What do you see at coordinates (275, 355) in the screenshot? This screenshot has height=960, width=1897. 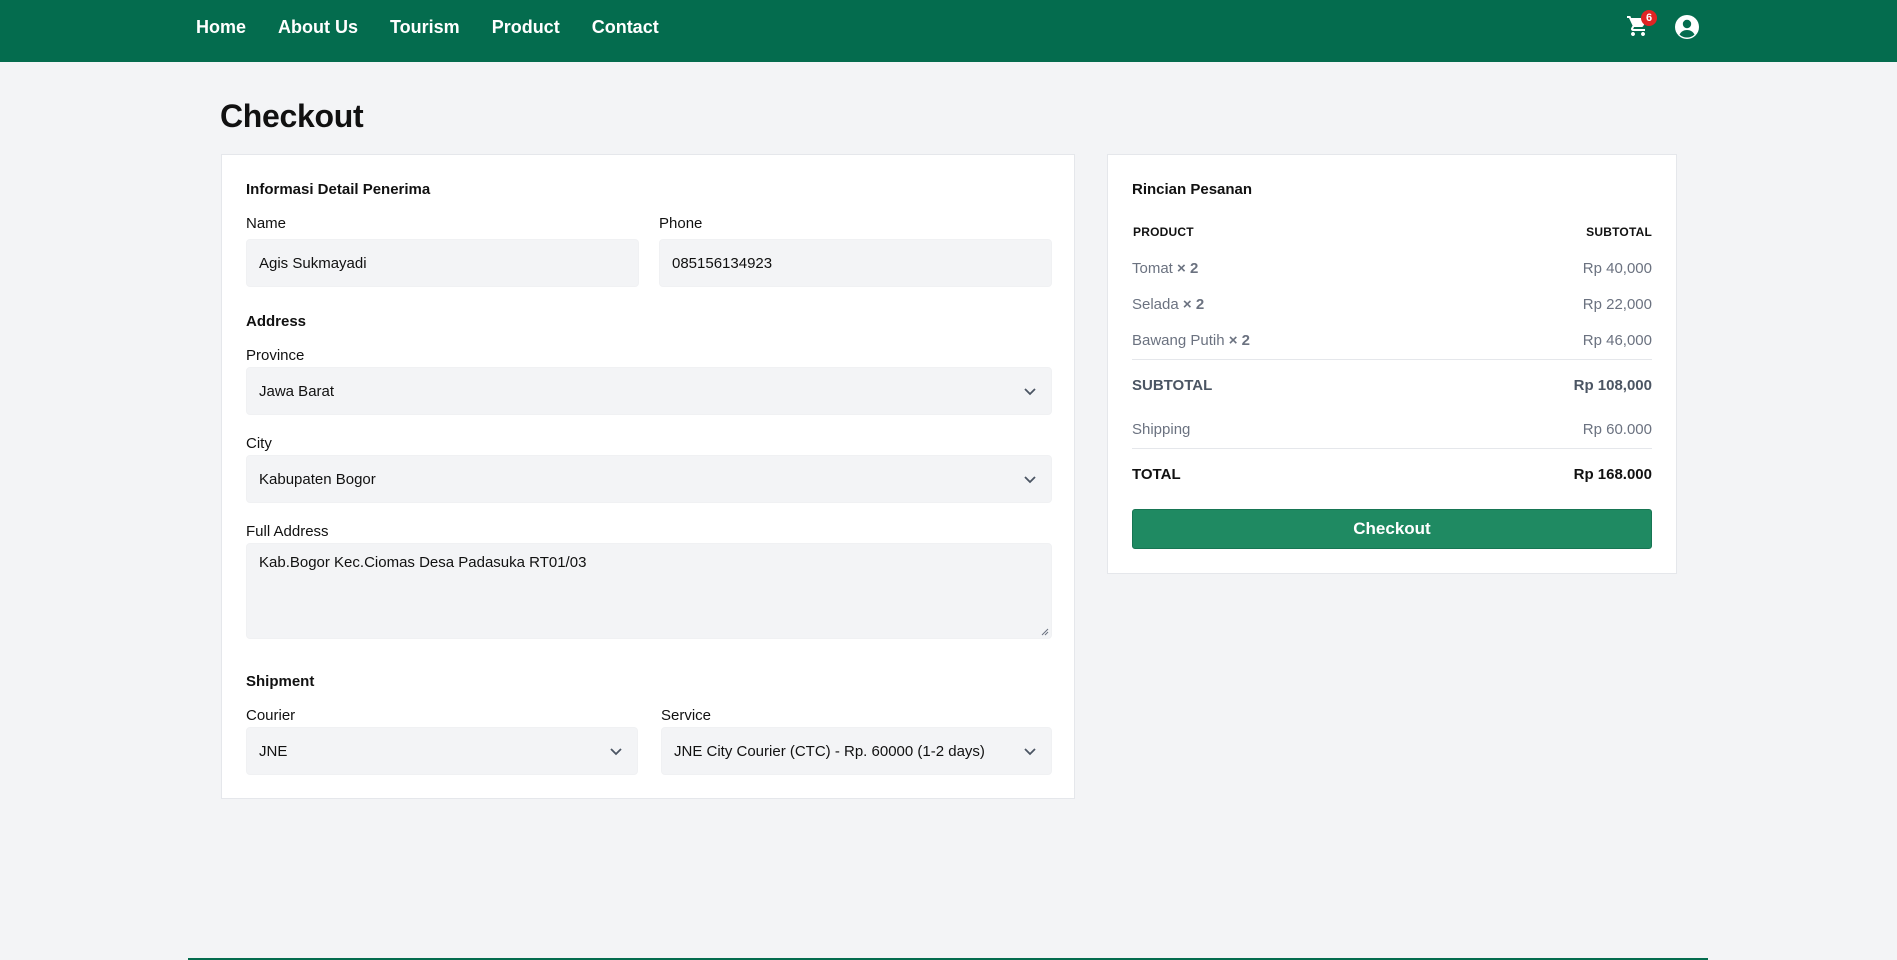 I see `province-label: Province` at bounding box center [275, 355].